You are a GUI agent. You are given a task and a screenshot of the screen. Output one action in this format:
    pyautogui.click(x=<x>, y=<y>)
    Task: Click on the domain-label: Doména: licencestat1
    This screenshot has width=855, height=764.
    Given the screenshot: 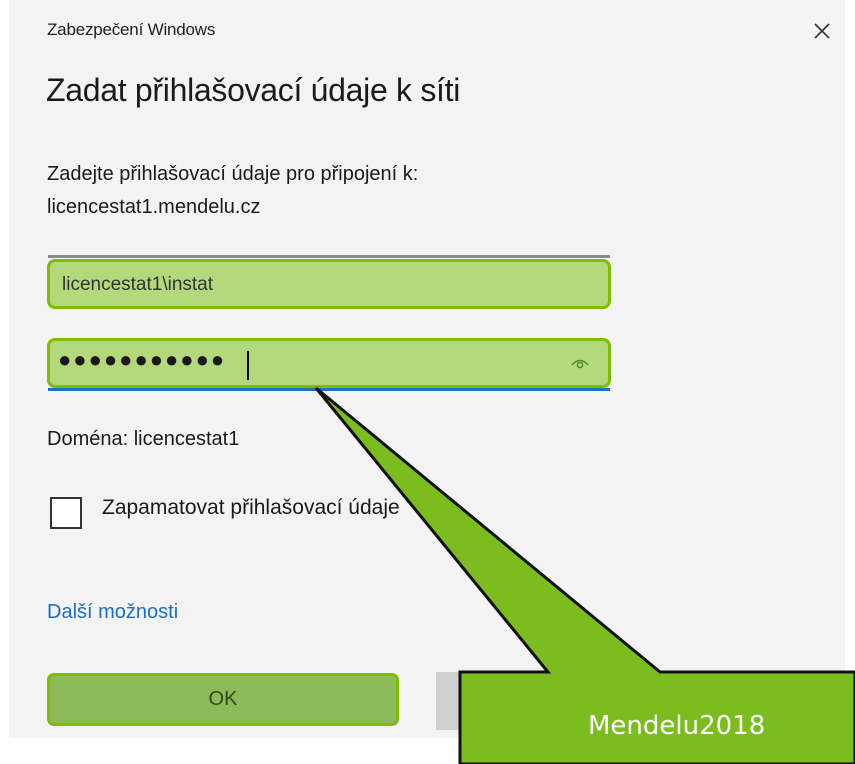 What is the action you would take?
    pyautogui.click(x=143, y=439)
    